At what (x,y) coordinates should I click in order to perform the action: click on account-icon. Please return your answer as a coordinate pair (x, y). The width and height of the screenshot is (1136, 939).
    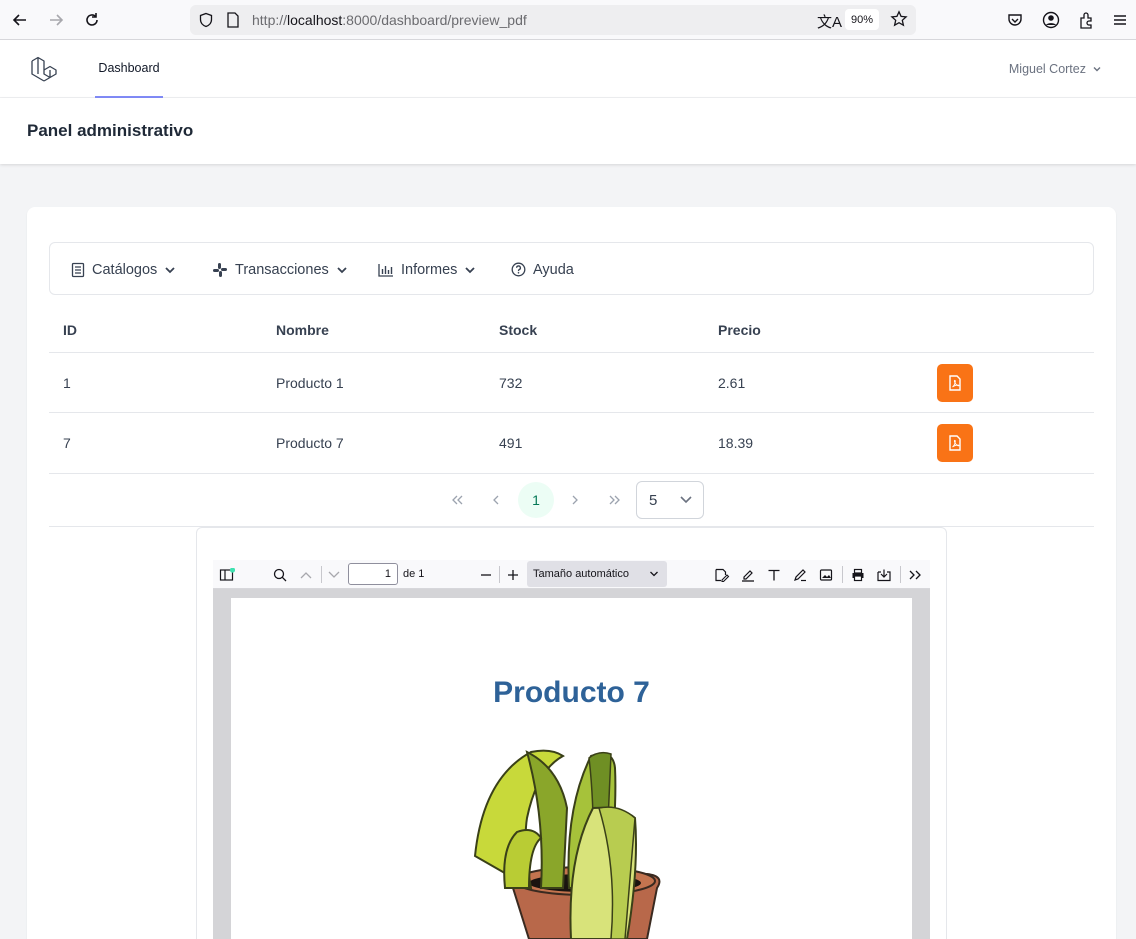
    Looking at the image, I should click on (1051, 20).